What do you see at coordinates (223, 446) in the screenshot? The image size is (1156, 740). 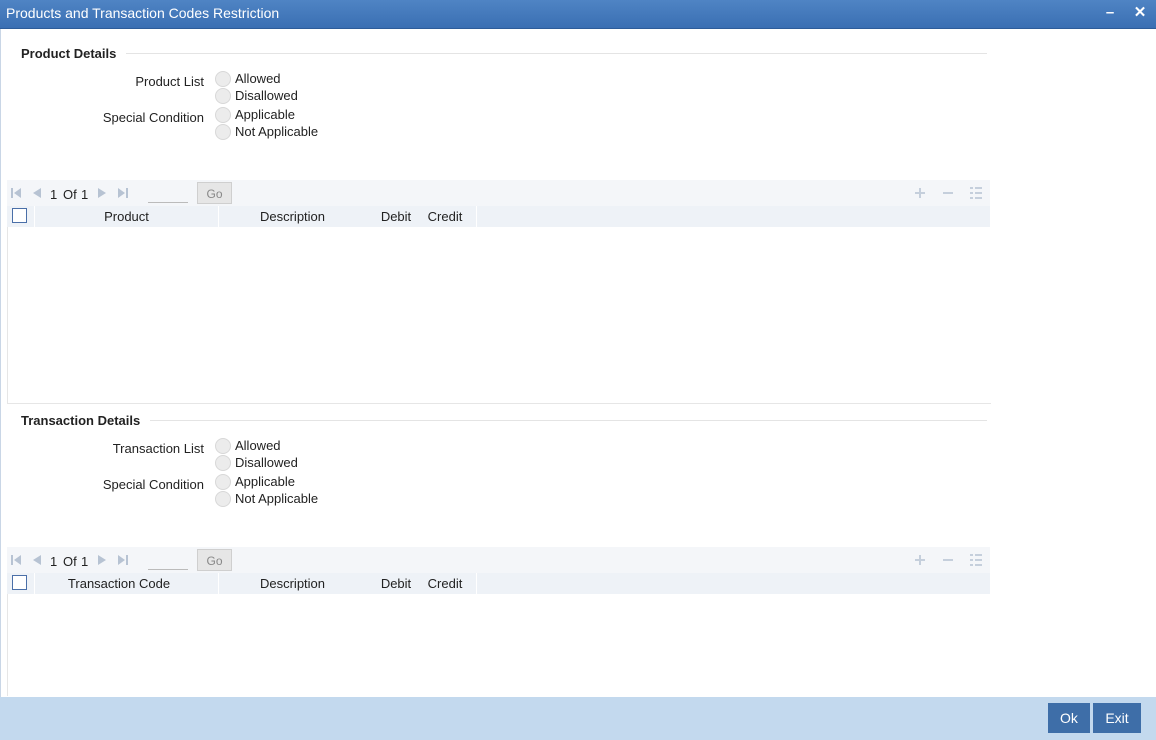 I see `transaction-list-allowed-radio` at bounding box center [223, 446].